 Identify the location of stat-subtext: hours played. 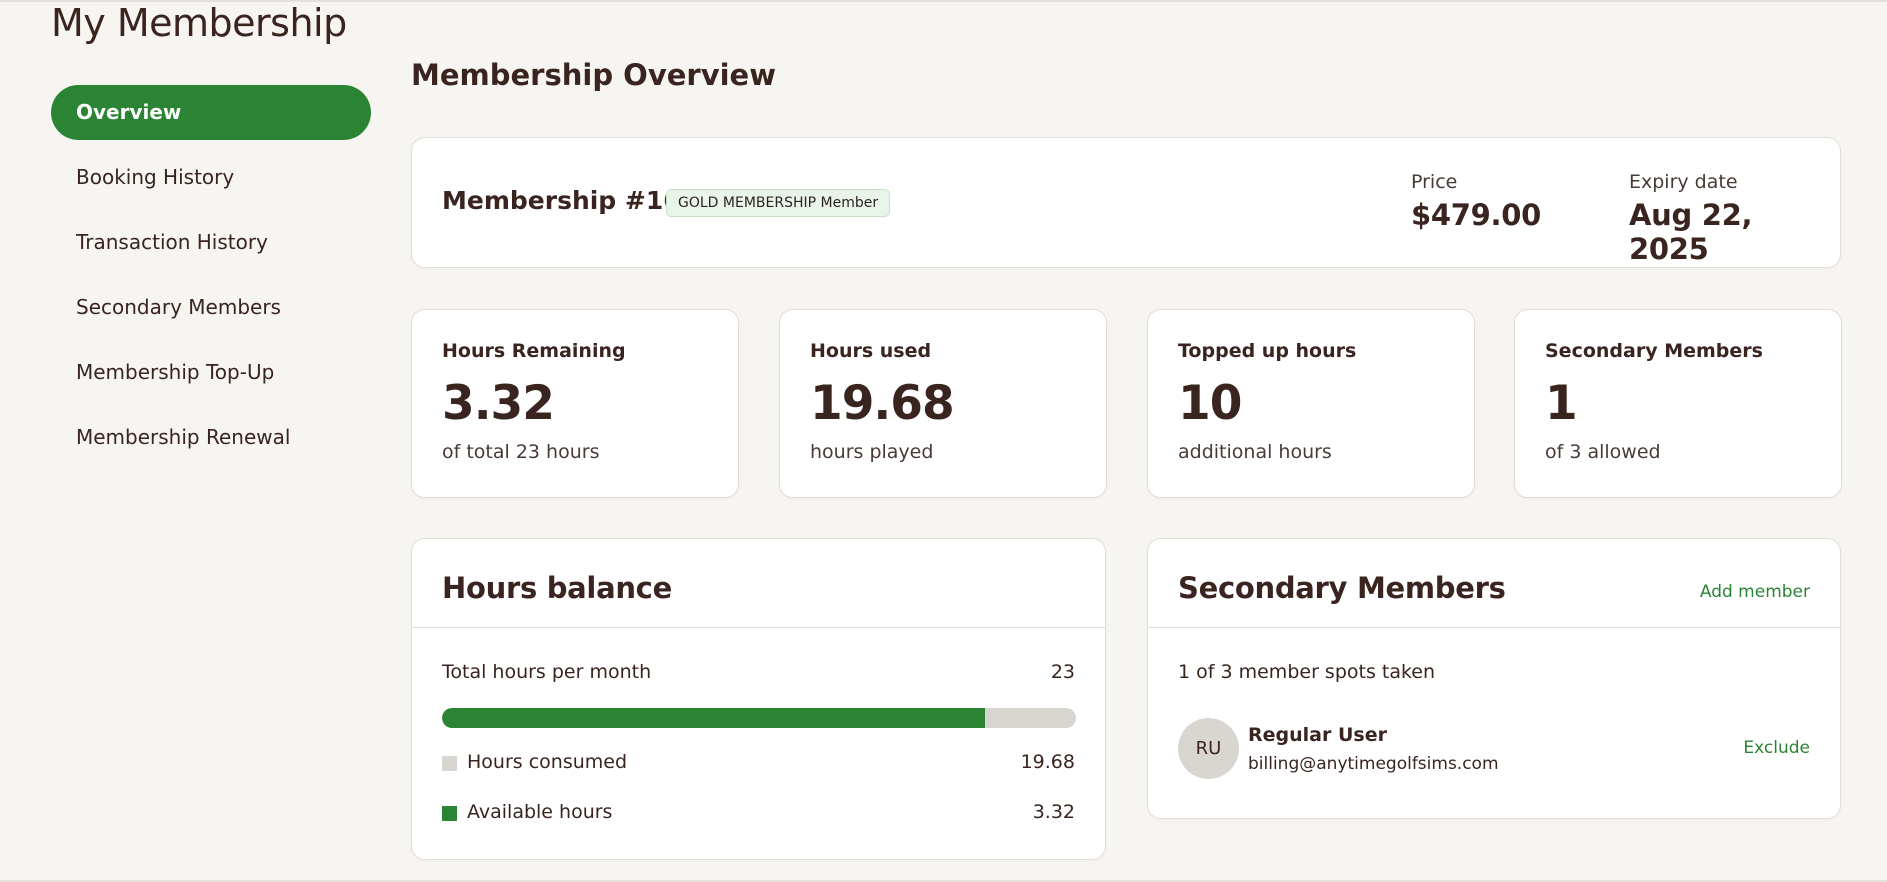
(872, 452).